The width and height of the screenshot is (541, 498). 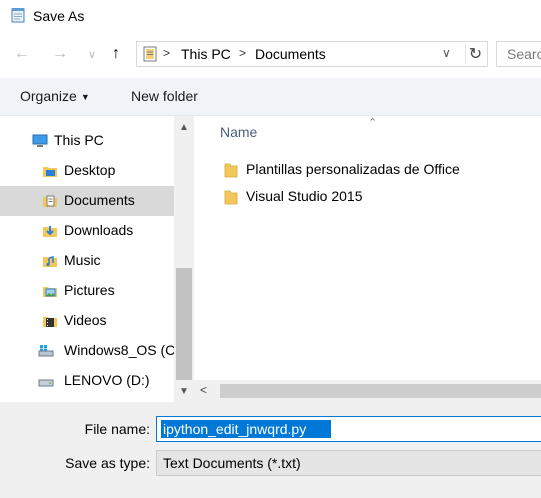 I want to click on sidebar-item-label: Pictures, so click(x=89, y=290).